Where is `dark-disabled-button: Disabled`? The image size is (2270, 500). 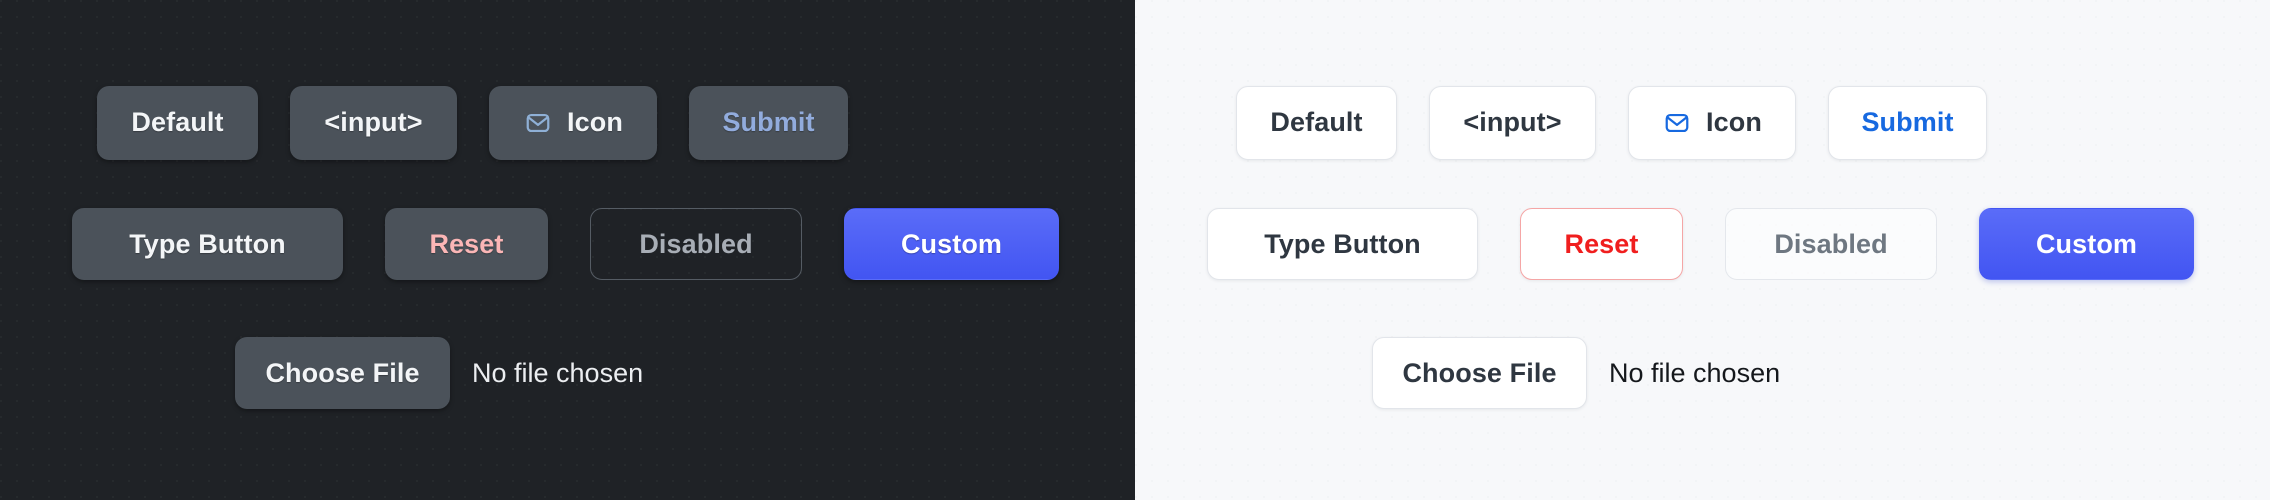
dark-disabled-button: Disabled is located at coordinates (696, 244).